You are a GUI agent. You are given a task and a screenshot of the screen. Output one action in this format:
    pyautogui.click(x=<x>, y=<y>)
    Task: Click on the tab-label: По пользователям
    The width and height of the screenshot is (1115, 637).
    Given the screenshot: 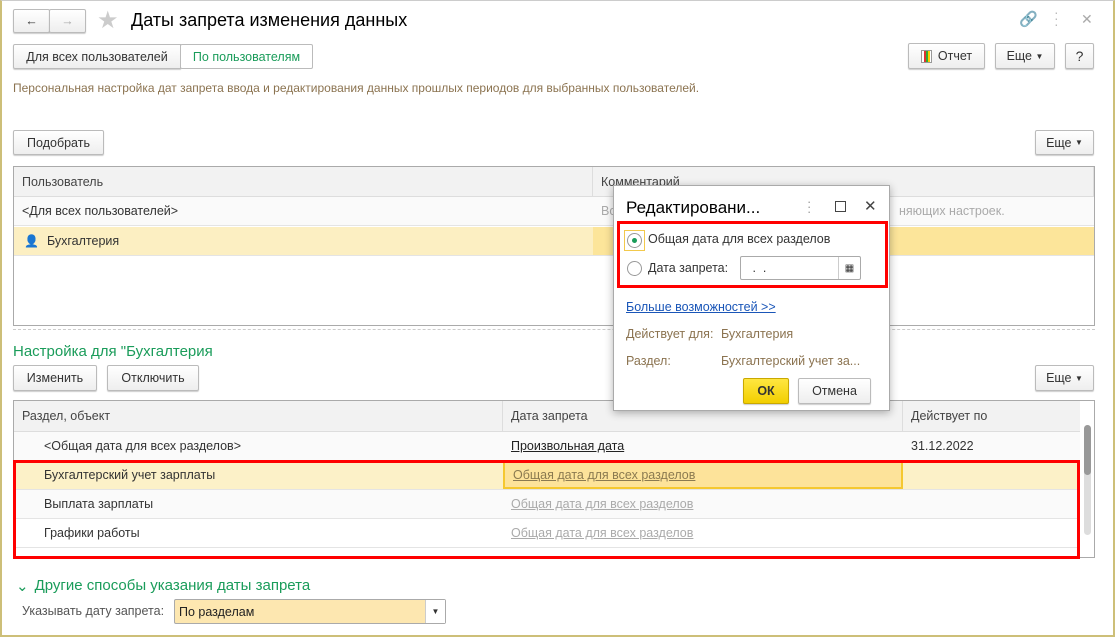 What is the action you would take?
    pyautogui.click(x=246, y=56)
    